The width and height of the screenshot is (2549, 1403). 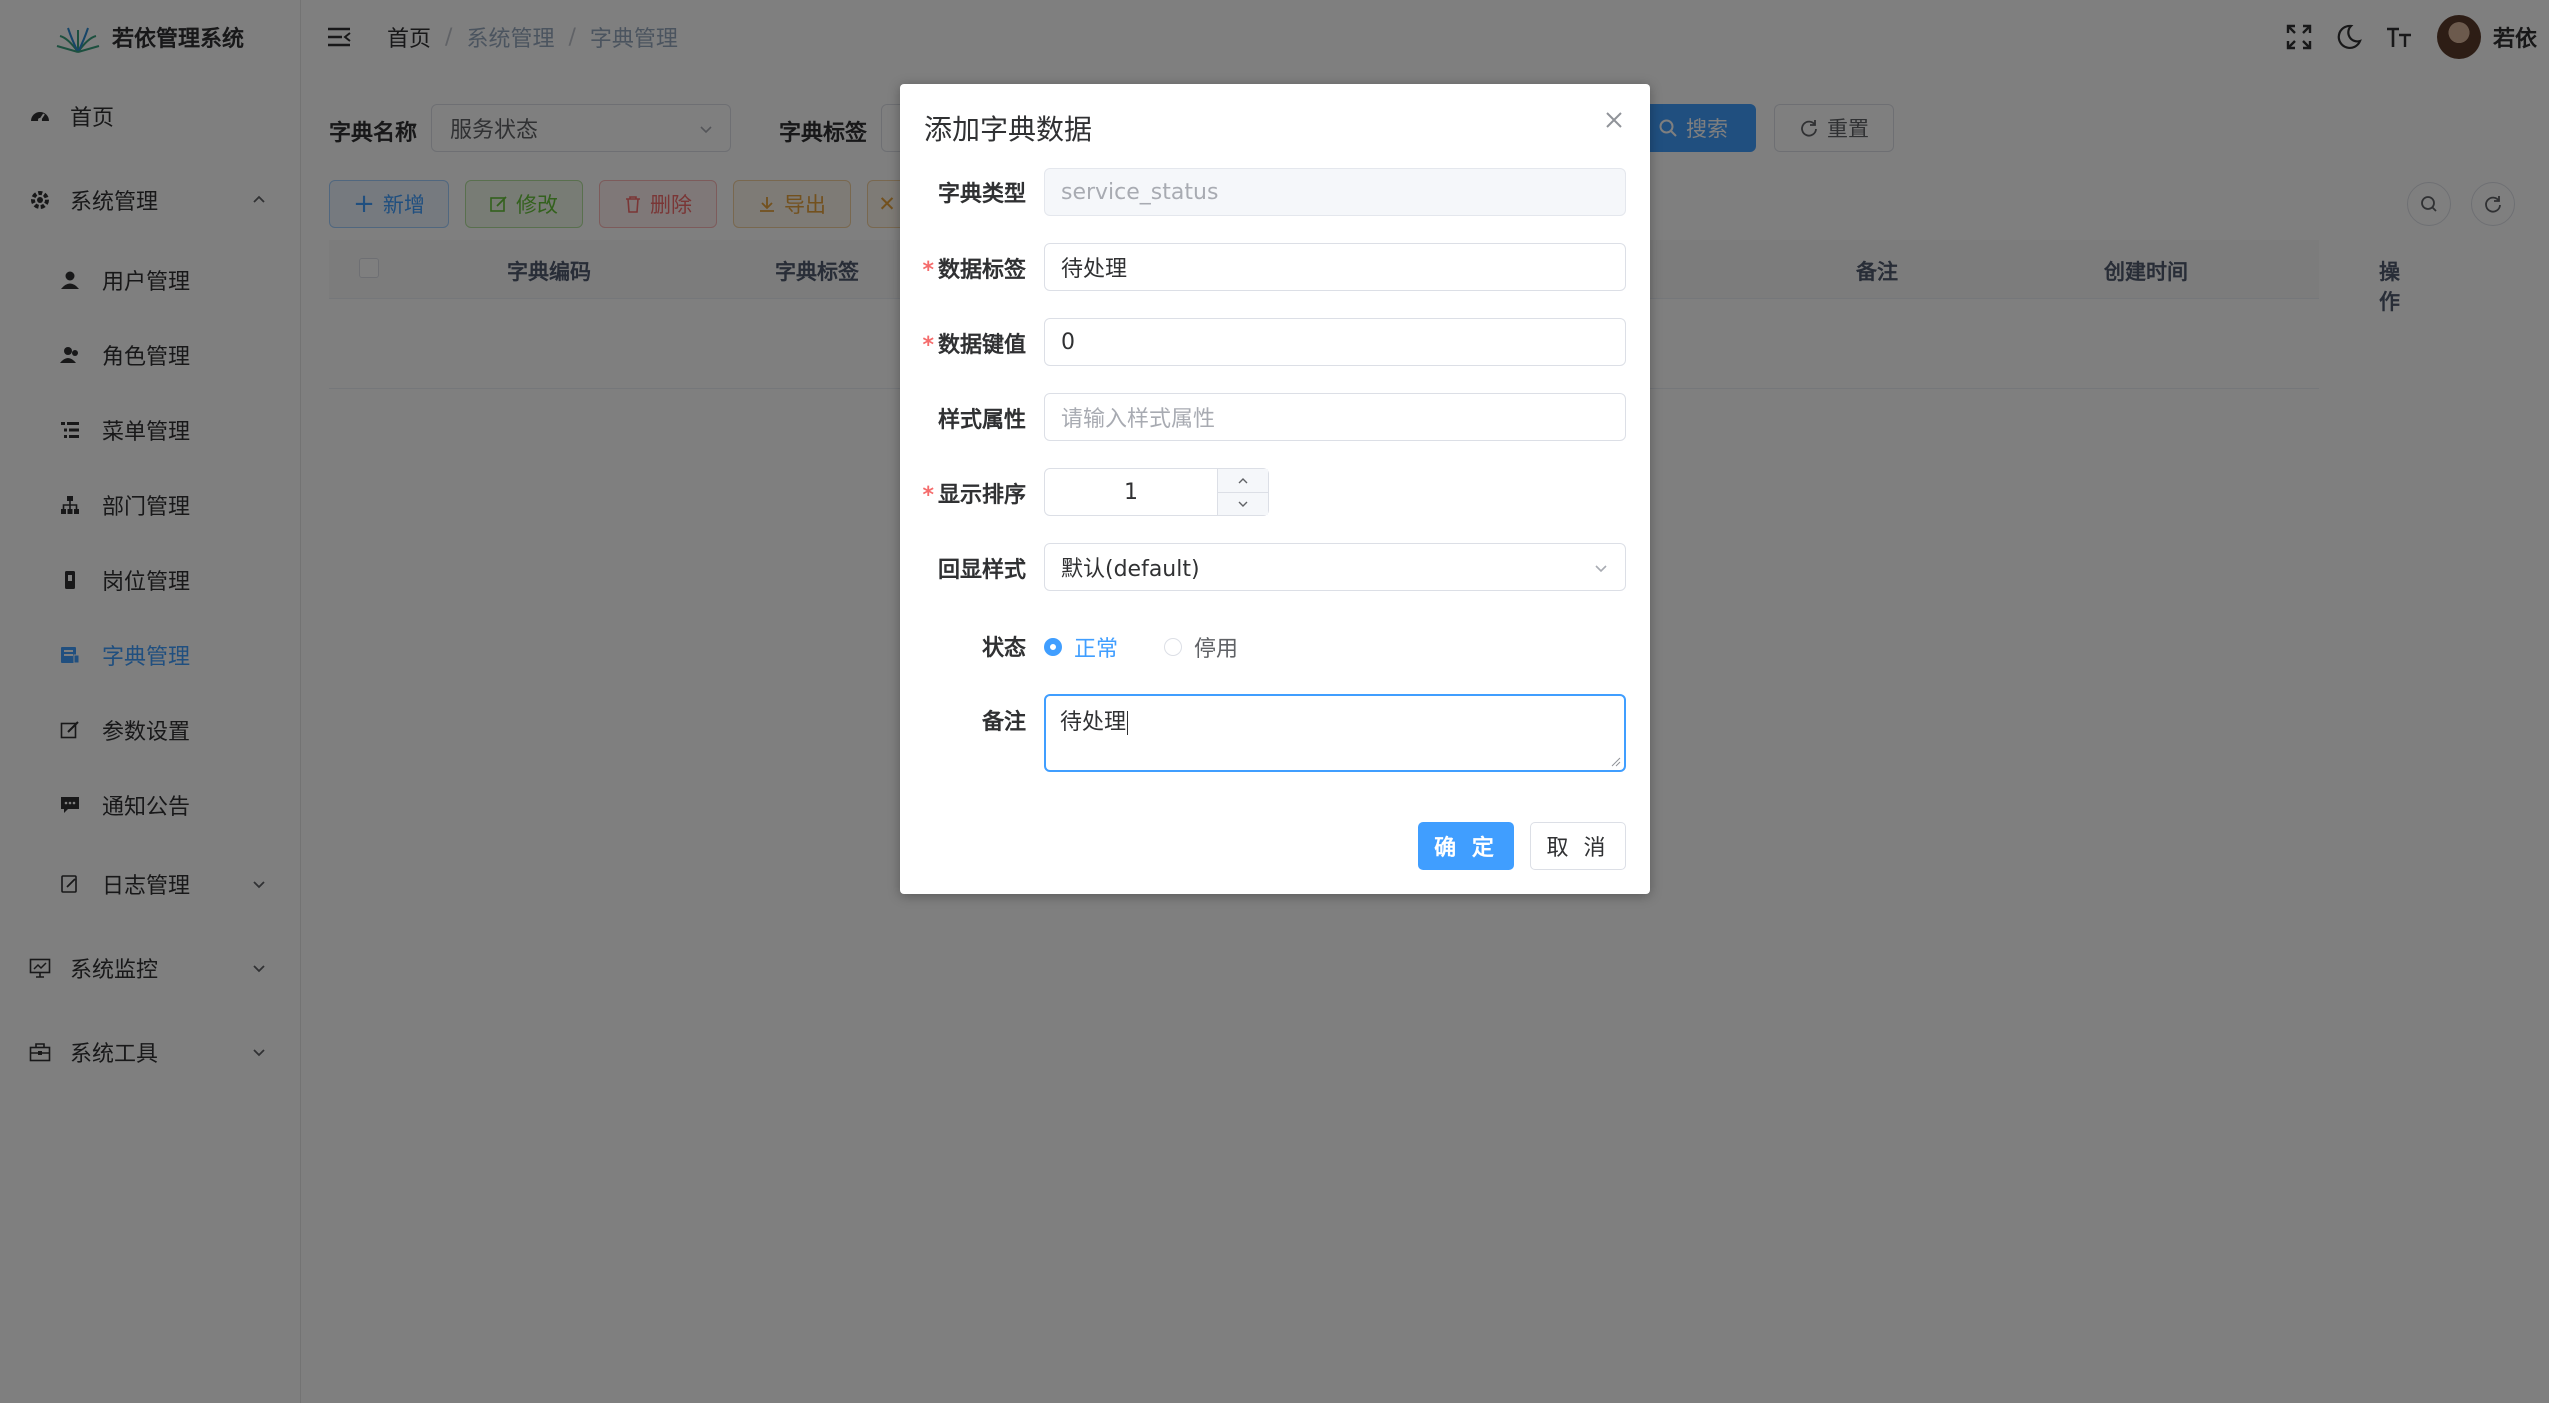 I want to click on dict-label-field: 待处理, so click(x=1335, y=267).